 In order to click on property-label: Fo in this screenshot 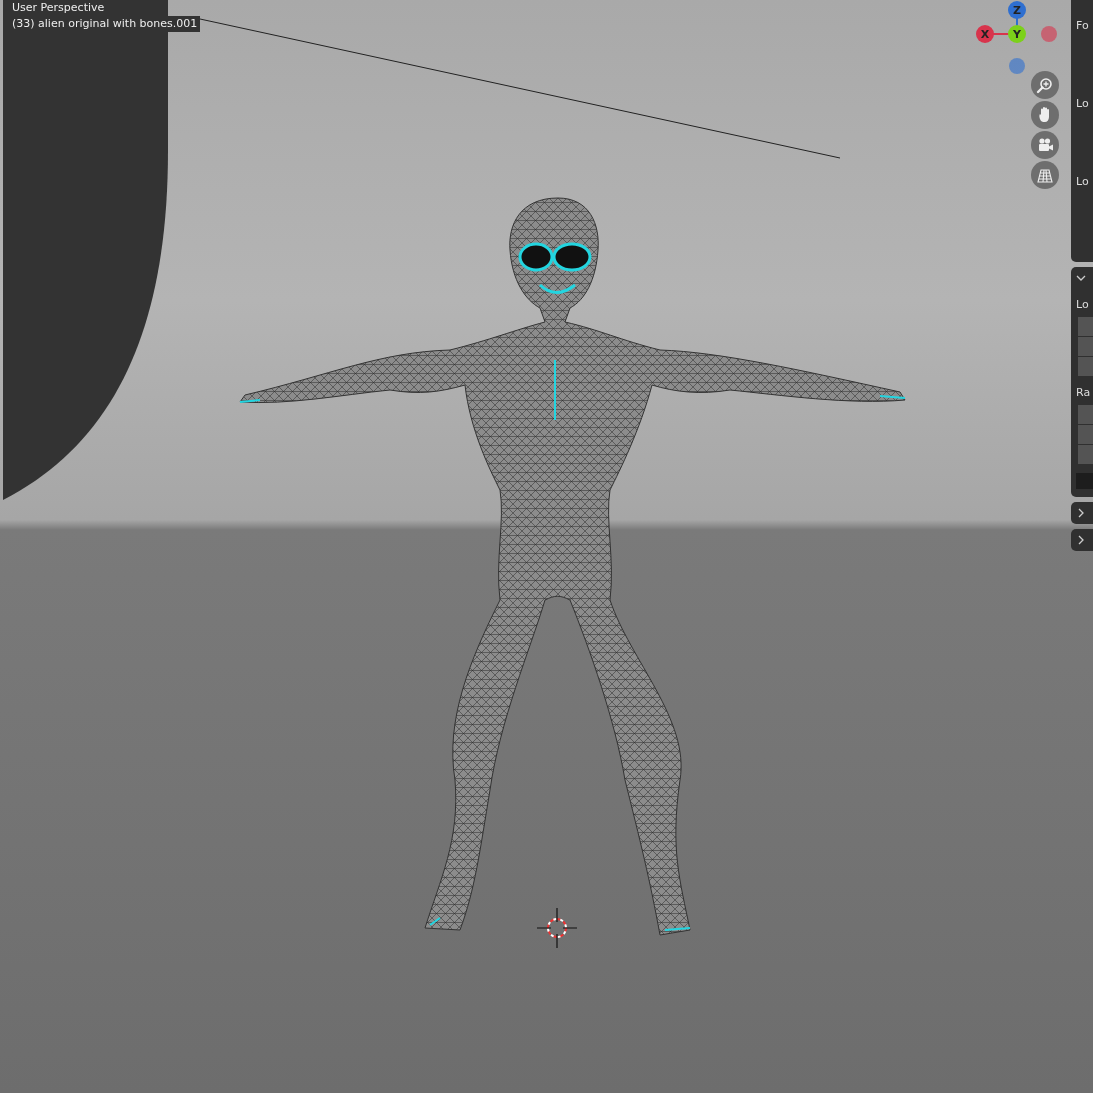, I will do `click(1083, 26)`.